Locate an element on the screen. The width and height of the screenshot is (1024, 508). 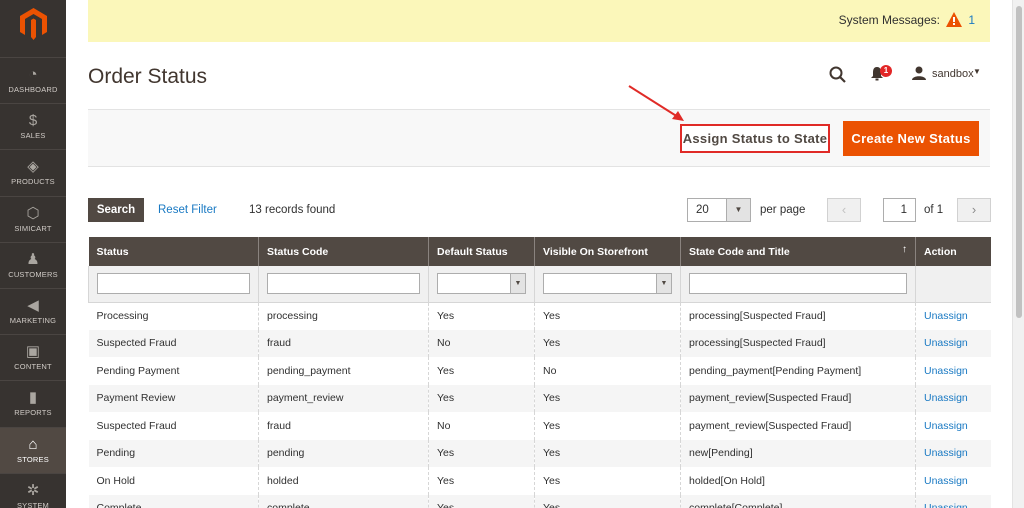
status-filter-input is located at coordinates (173, 284).